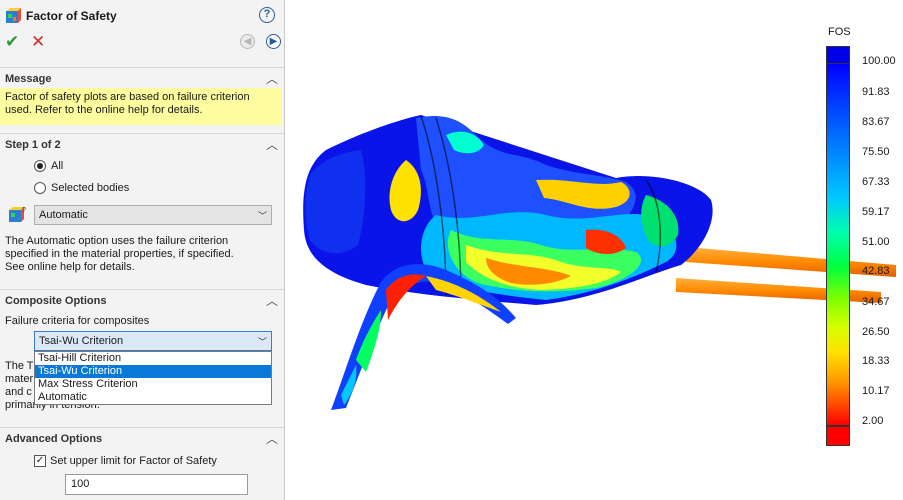  What do you see at coordinates (876, 302) in the screenshot?
I see `legend-tick-label: 34.67` at bounding box center [876, 302].